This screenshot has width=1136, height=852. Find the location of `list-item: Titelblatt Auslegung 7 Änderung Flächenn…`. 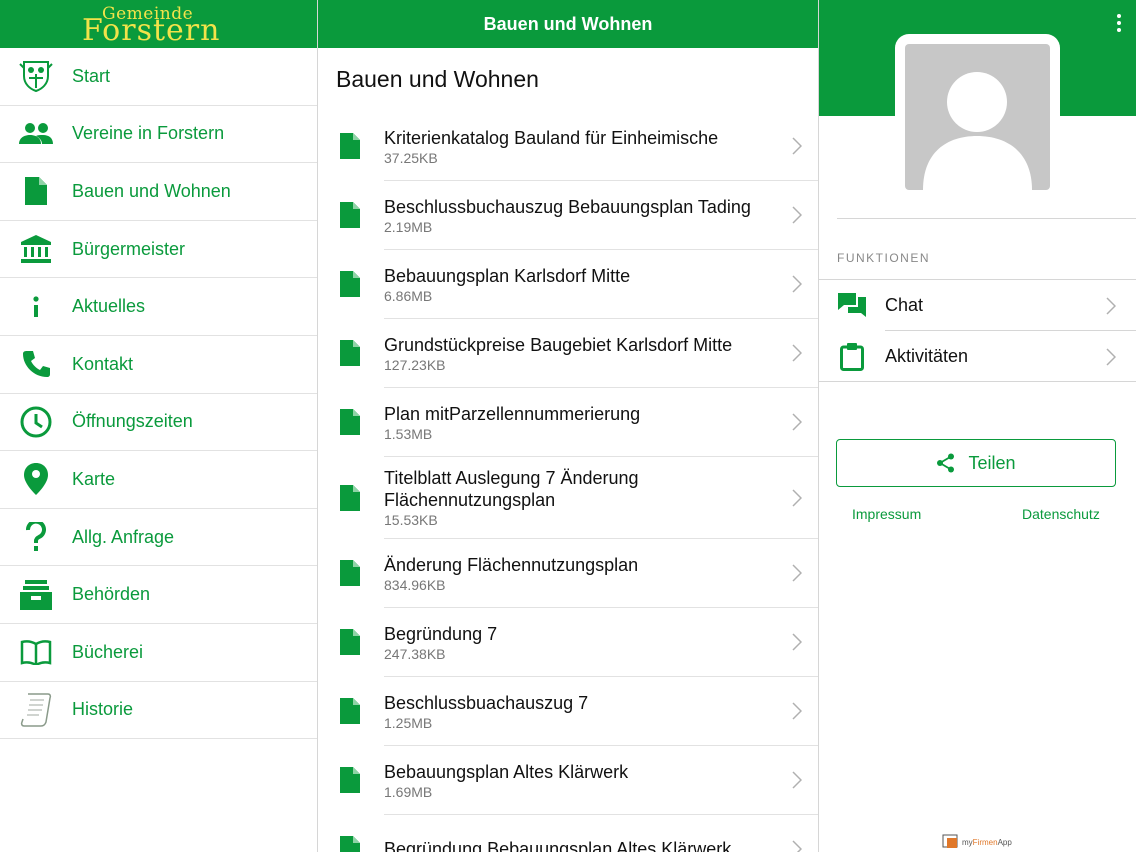

list-item: Titelblatt Auslegung 7 Änderung Flächenn… is located at coordinates (579, 498).